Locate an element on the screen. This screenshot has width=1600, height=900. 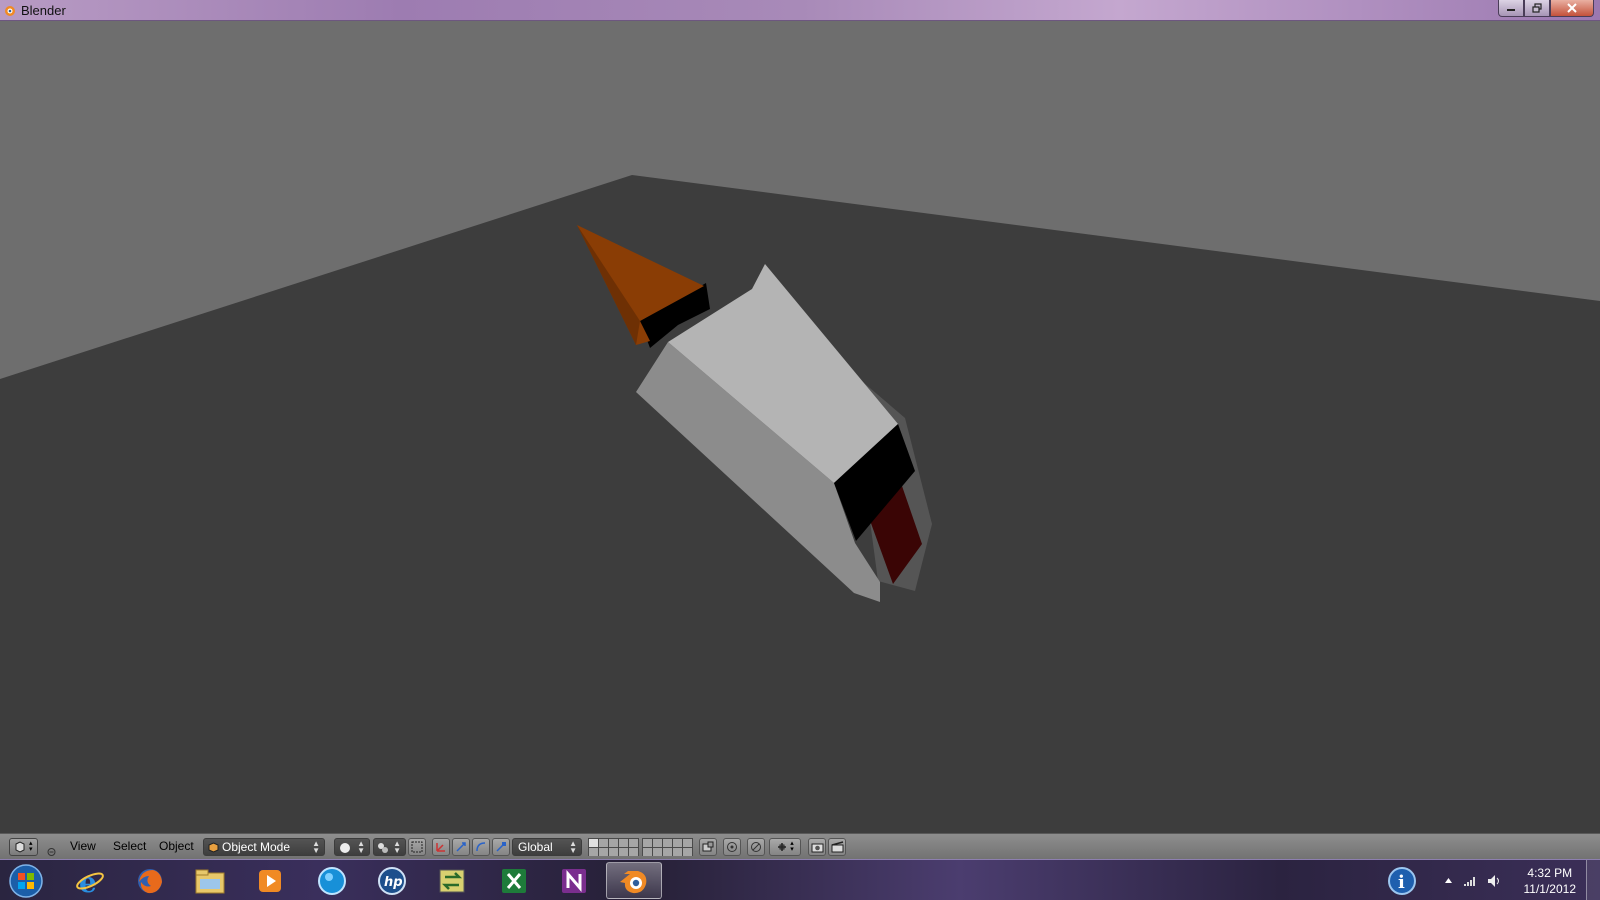
snap-element-select: ▴ ▾ is located at coordinates (785, 847).